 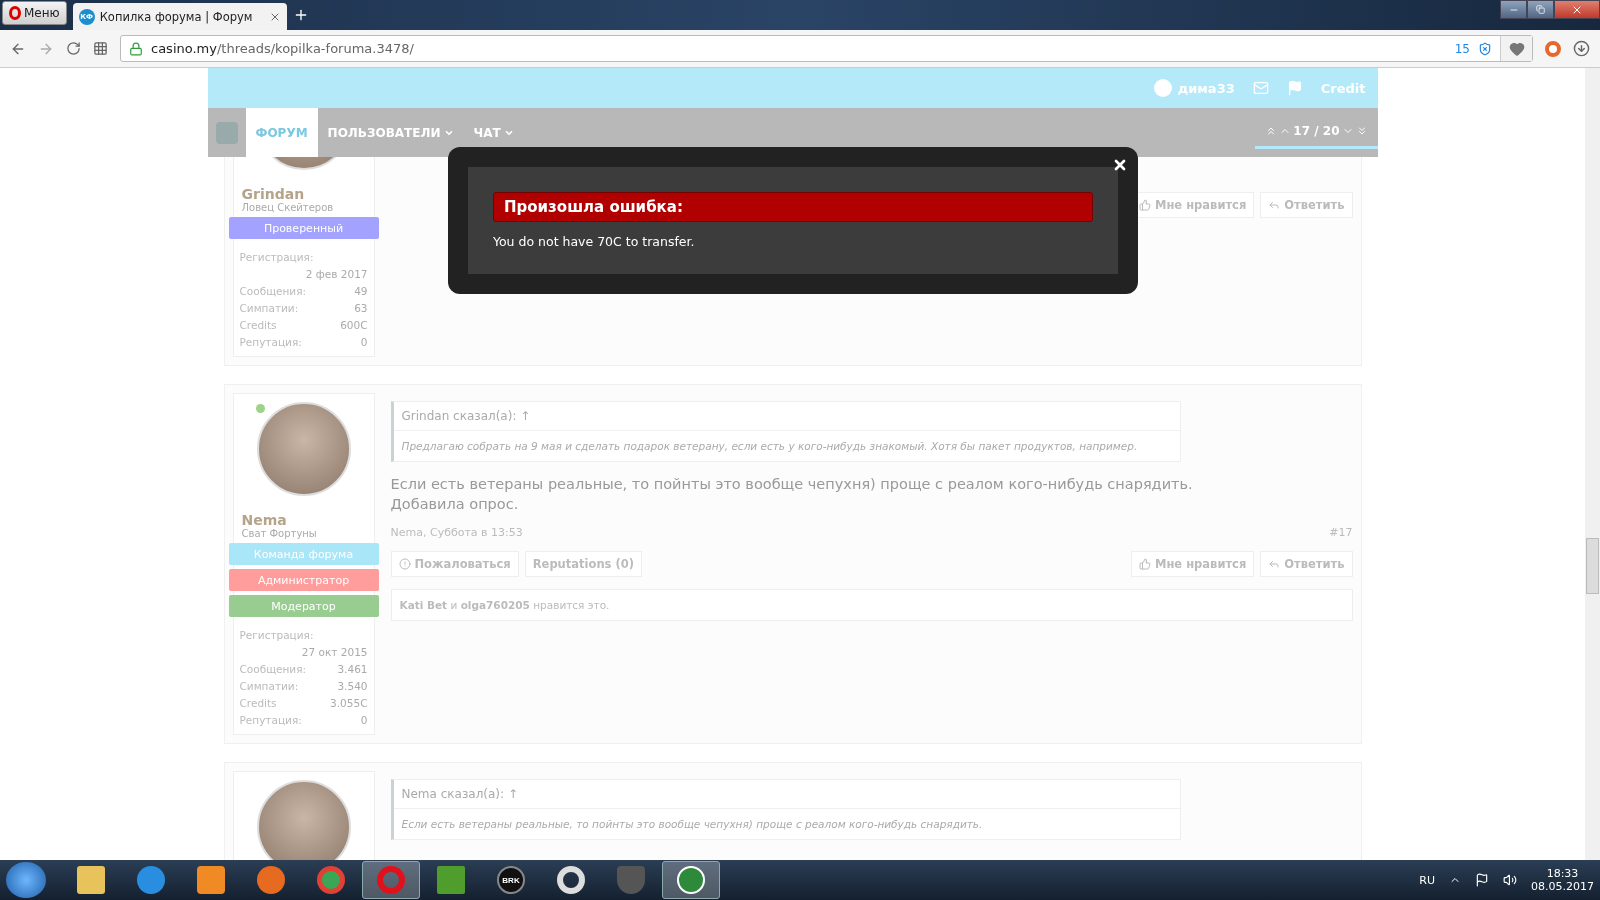 I want to click on user-link: дима33, so click(x=1194, y=88).